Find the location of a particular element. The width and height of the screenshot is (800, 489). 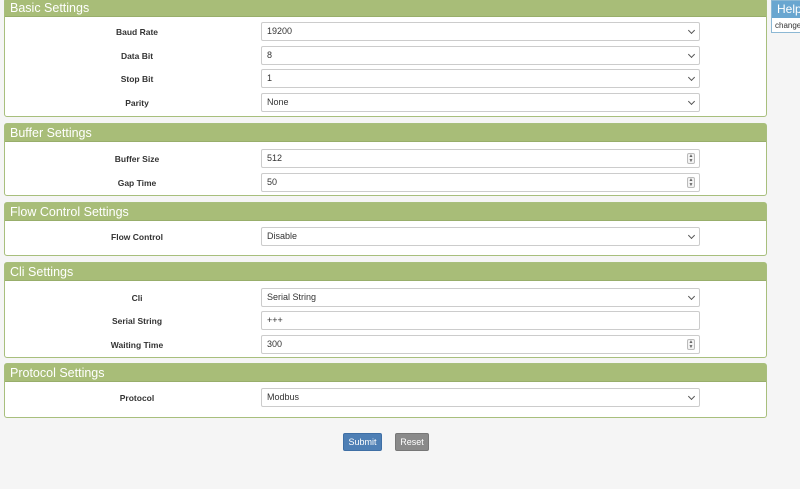

flow-control-value: Disable is located at coordinates (282, 236).